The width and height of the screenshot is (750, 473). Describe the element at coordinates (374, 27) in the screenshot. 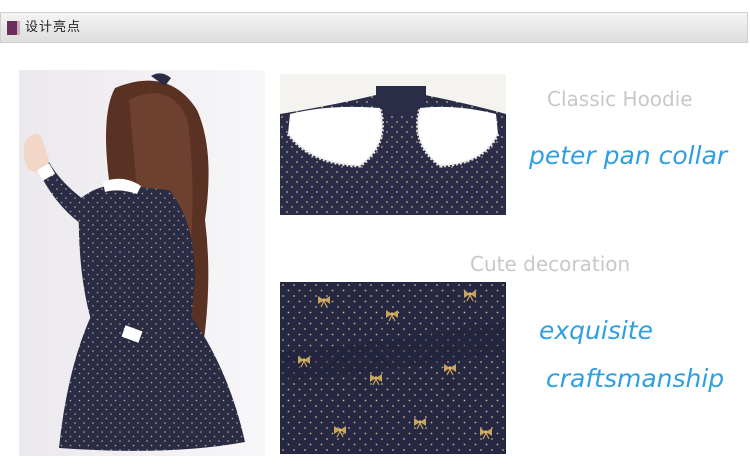

I see `section-header-bar: 设计亮点` at that location.